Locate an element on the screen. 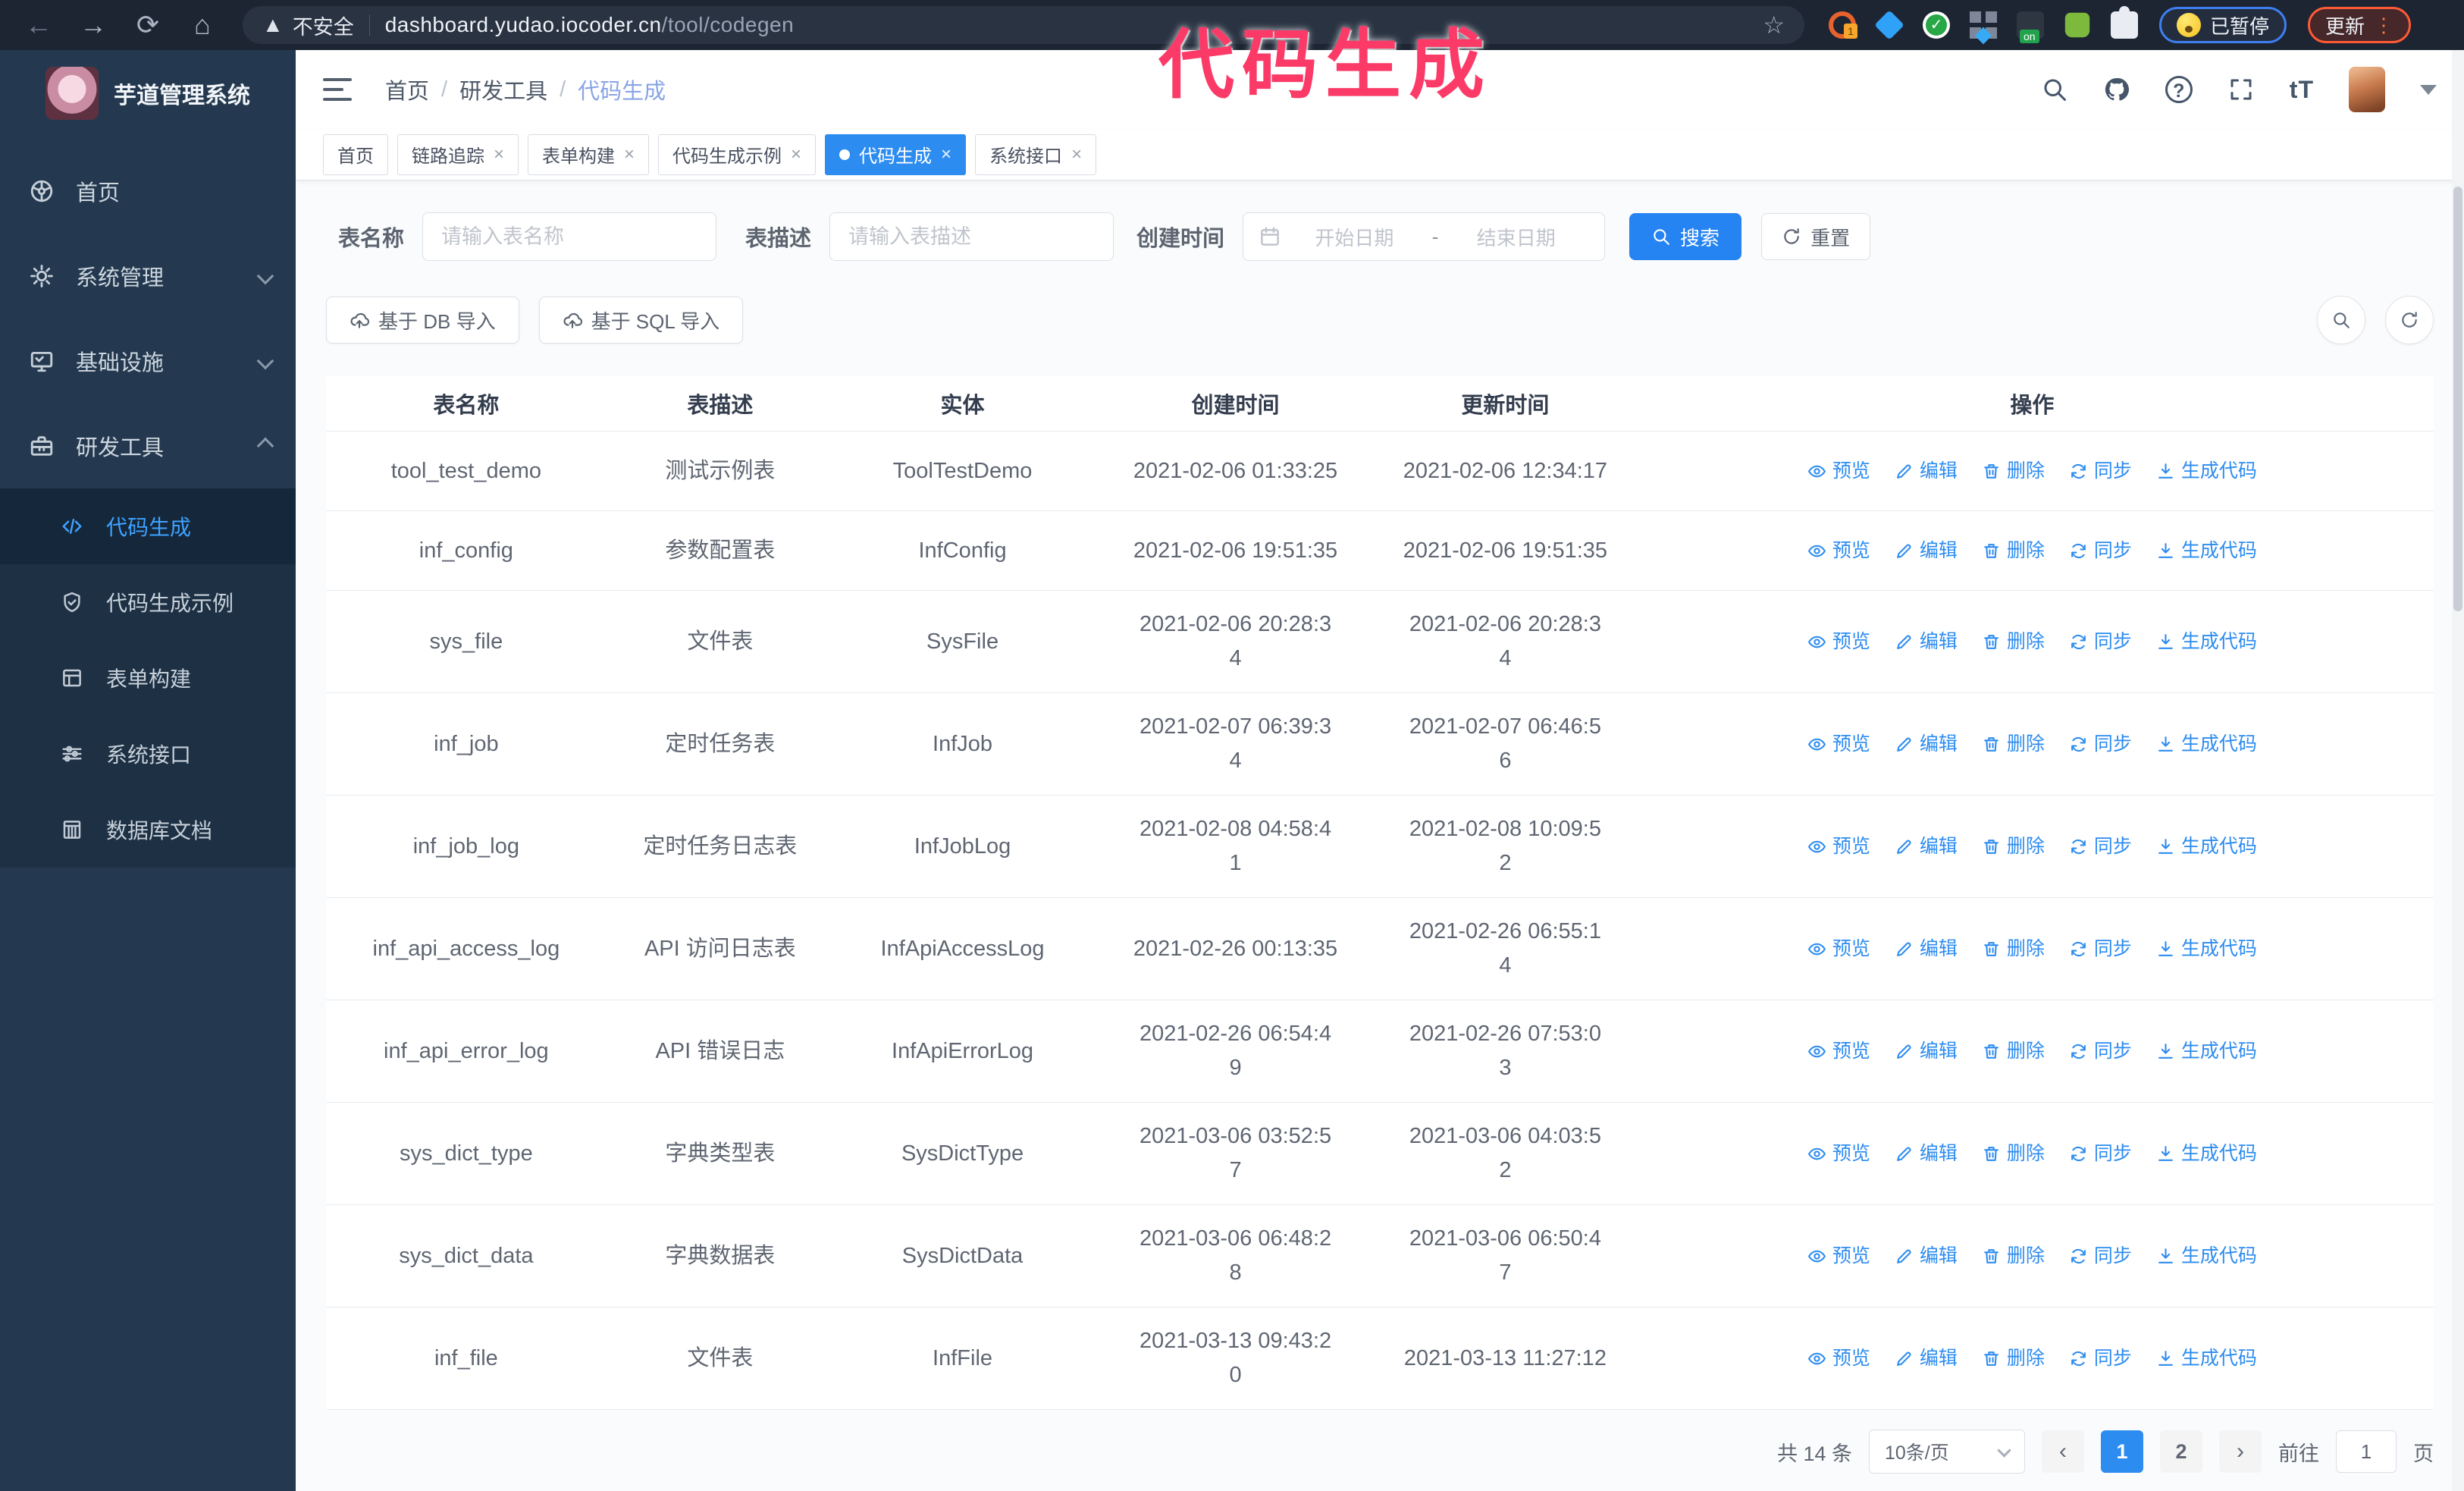 The image size is (2464, 1491). page-button-2: 2 is located at coordinates (2181, 1451).